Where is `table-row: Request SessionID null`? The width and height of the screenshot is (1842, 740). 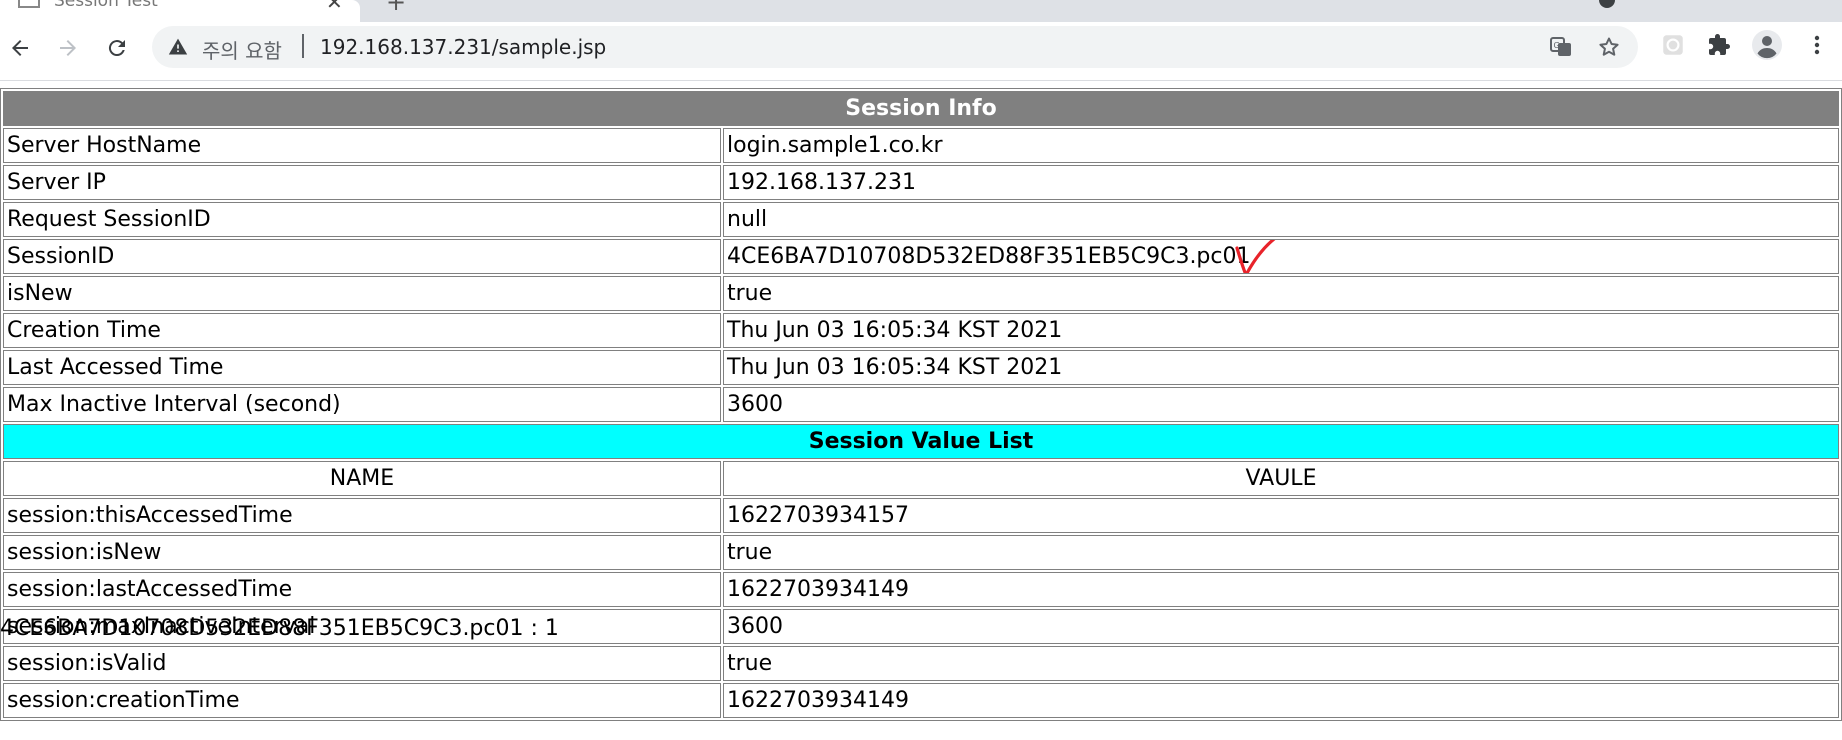
table-row: Request SessionID null is located at coordinates (921, 219).